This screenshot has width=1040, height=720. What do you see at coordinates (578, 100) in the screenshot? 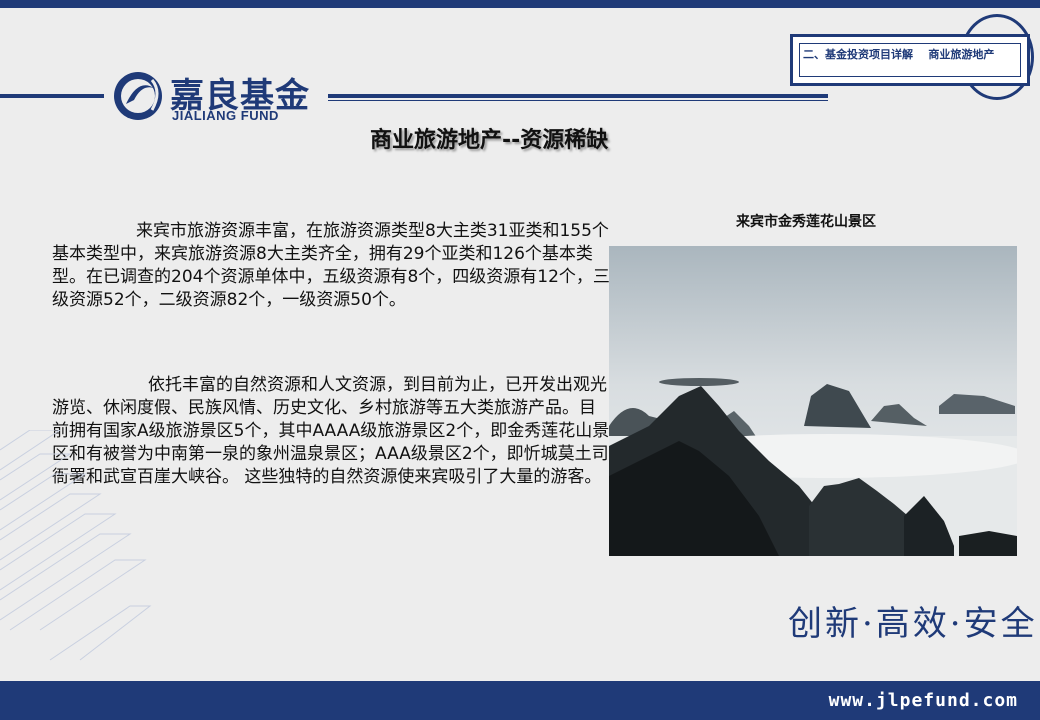
I see `header-divider-right-thin` at bounding box center [578, 100].